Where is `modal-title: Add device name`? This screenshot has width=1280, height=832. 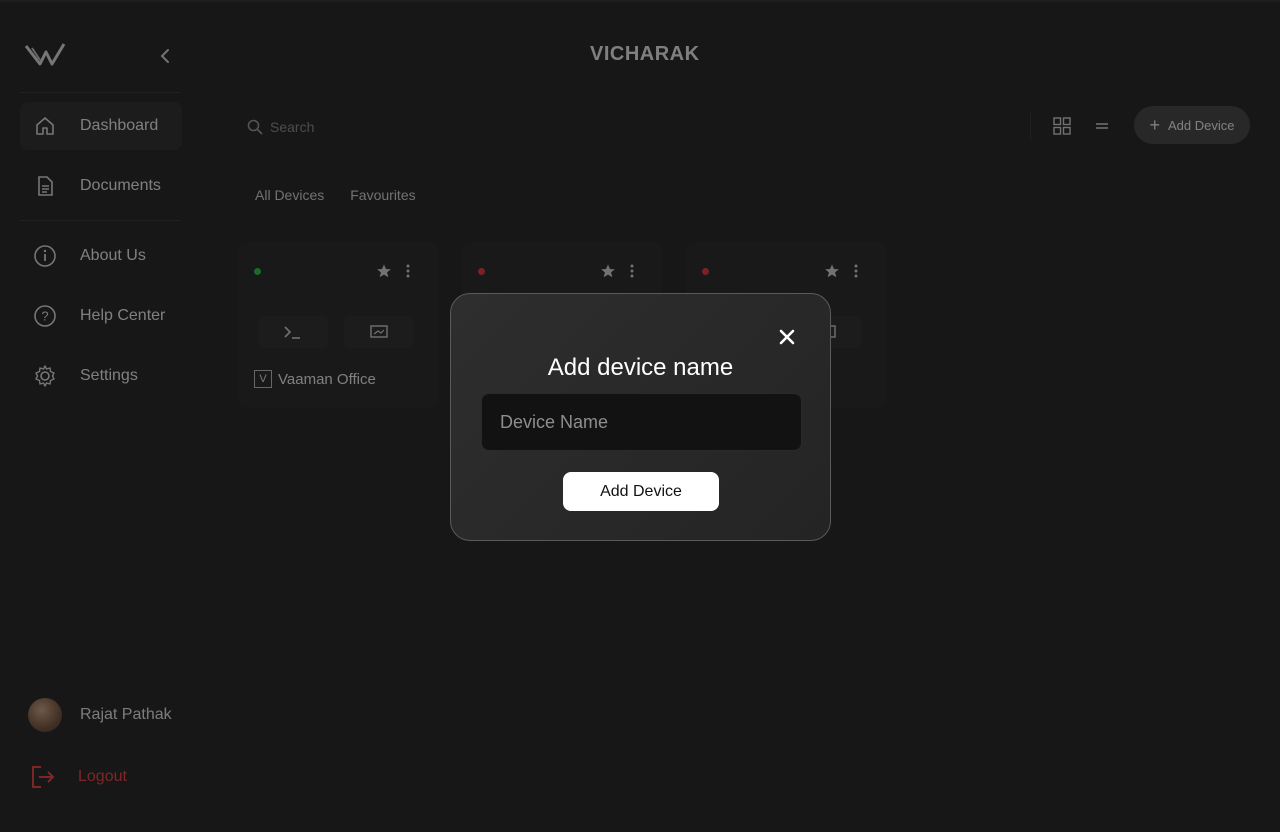
modal-title: Add device name is located at coordinates (640, 367).